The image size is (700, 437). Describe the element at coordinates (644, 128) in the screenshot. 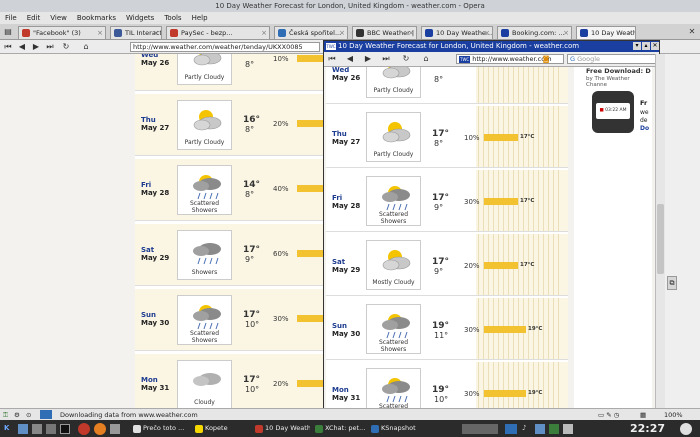

I see `promo-download-link: Do` at that location.